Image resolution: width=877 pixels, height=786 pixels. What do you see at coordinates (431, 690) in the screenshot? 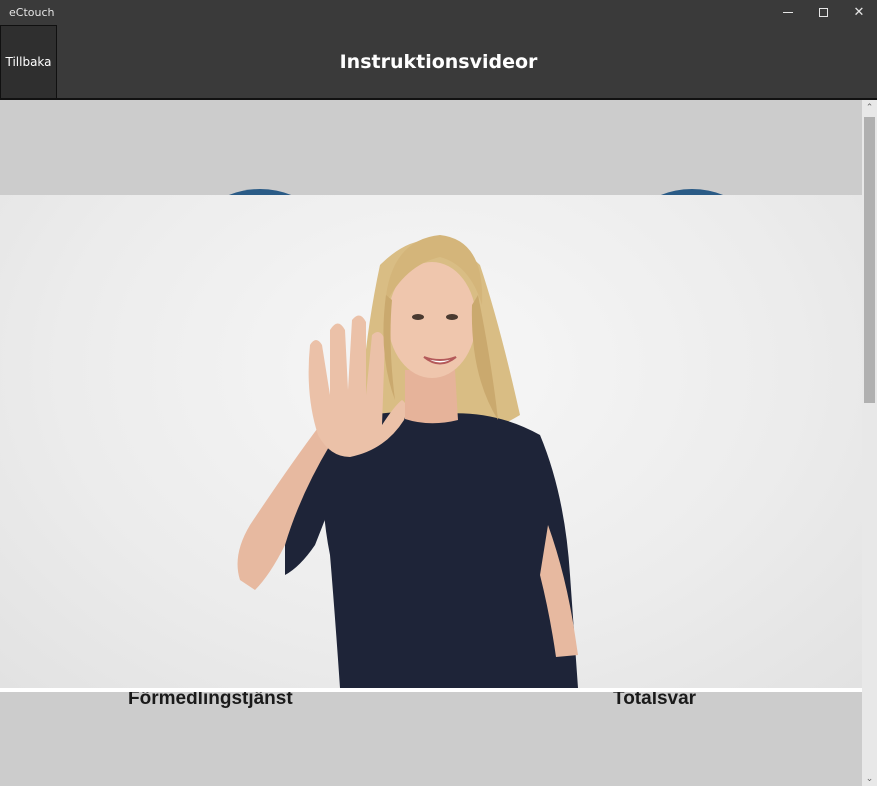
I see `video-bottom-edge` at bounding box center [431, 690].